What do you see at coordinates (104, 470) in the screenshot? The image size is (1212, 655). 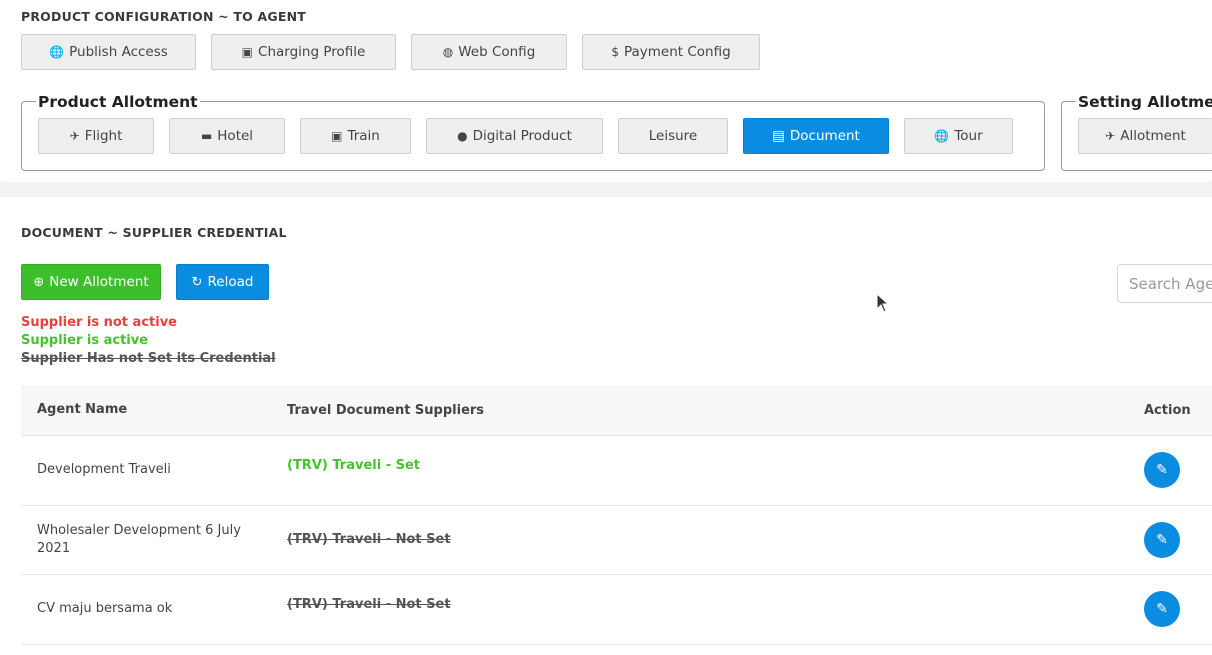 I see `agent-name: Development Traveli` at bounding box center [104, 470].